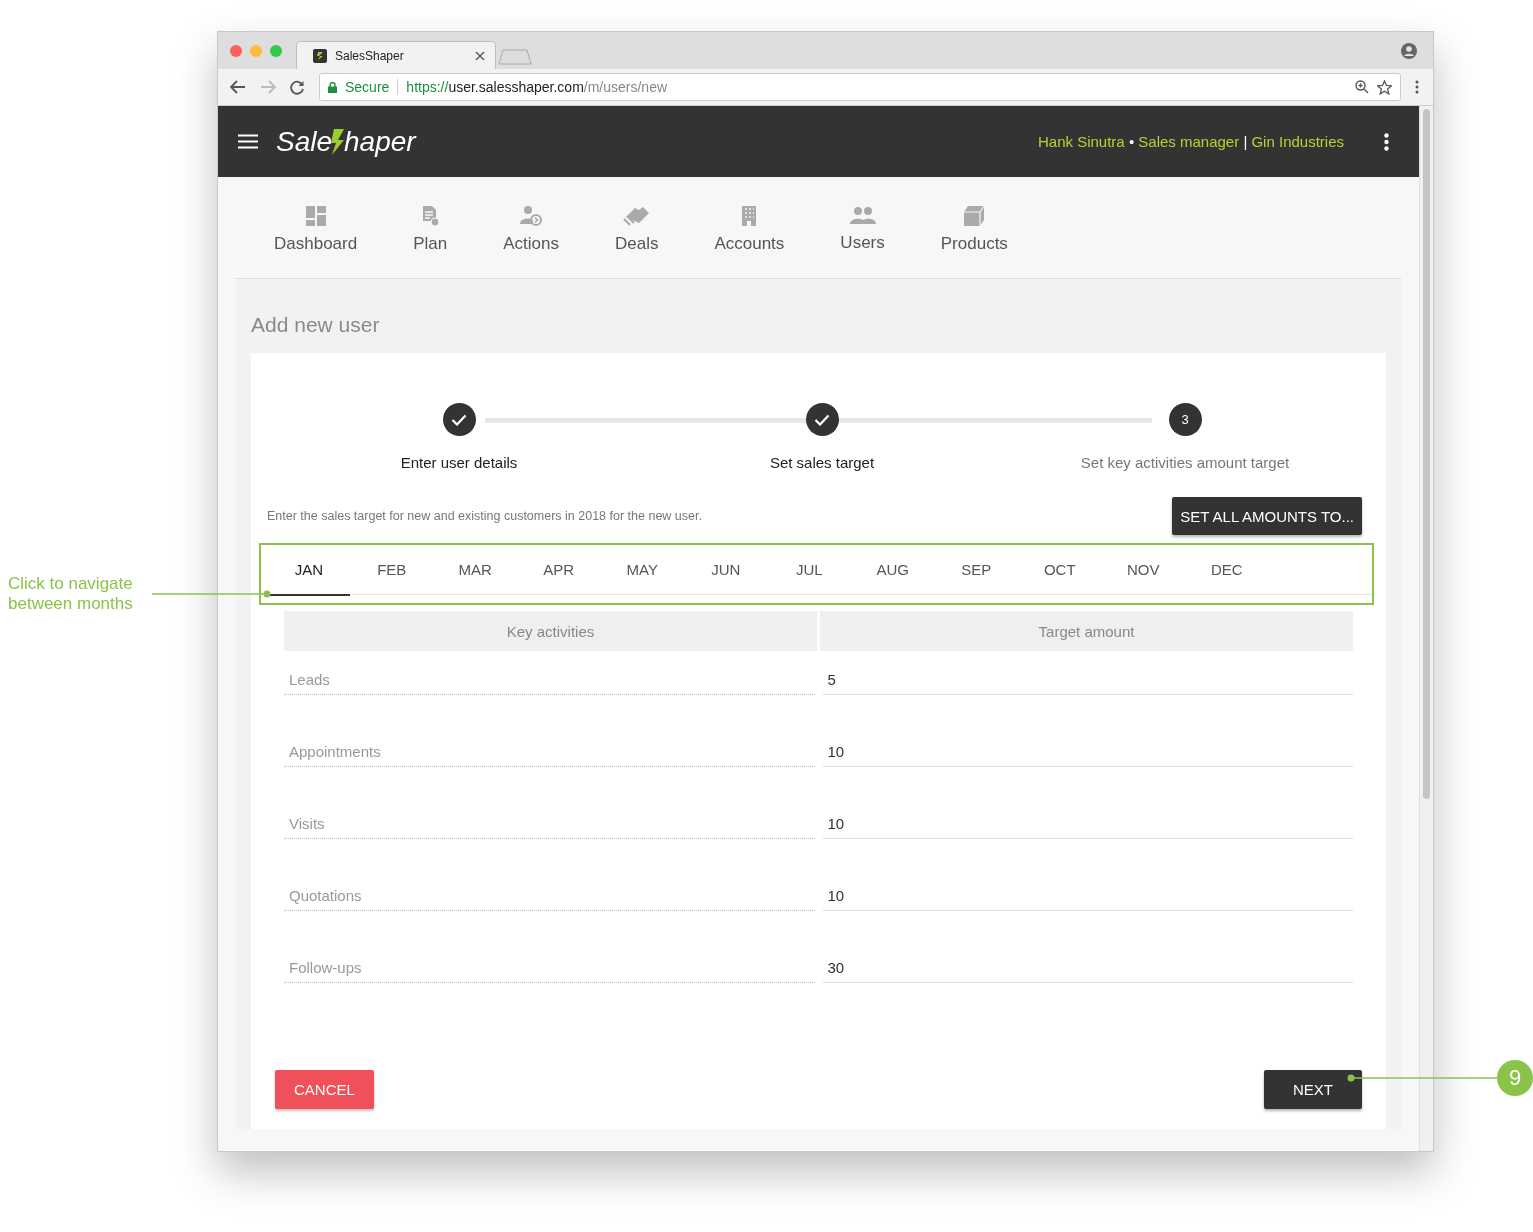  I want to click on month-tab: FEB, so click(392, 570).